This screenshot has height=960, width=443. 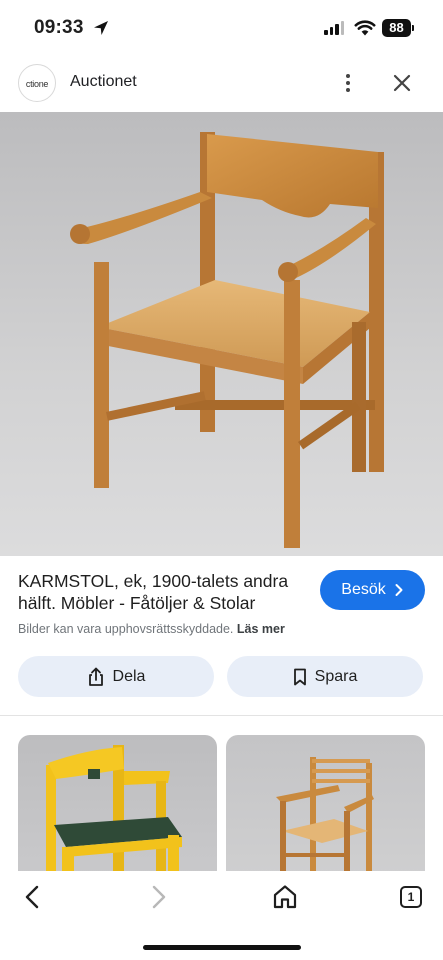 What do you see at coordinates (158, 897) in the screenshot?
I see `forward-icon` at bounding box center [158, 897].